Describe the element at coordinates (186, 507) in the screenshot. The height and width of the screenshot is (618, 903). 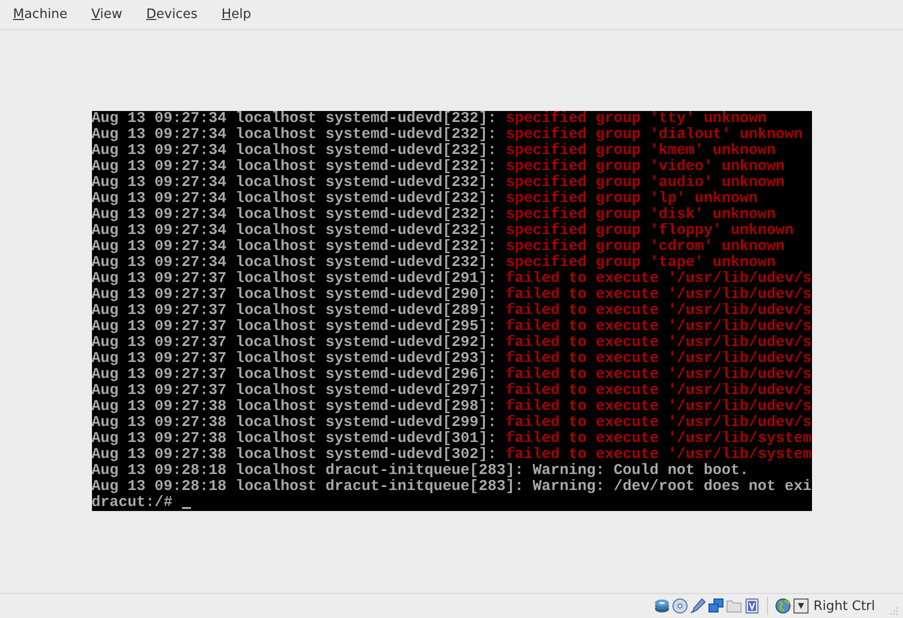
I see `text-cursor` at that location.